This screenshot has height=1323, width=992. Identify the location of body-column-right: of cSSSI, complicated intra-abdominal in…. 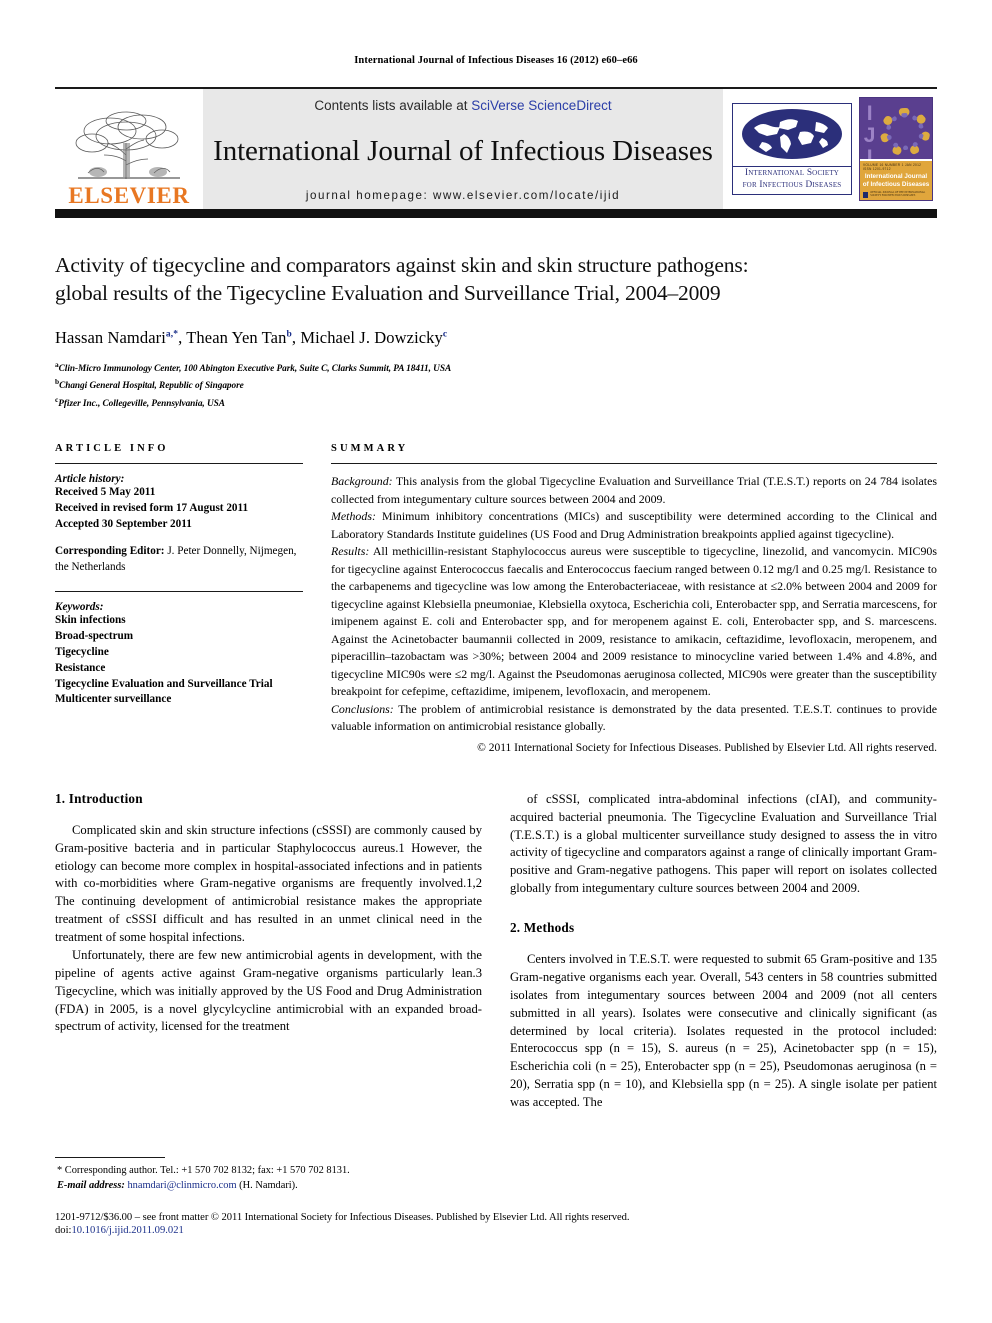
(723, 951).